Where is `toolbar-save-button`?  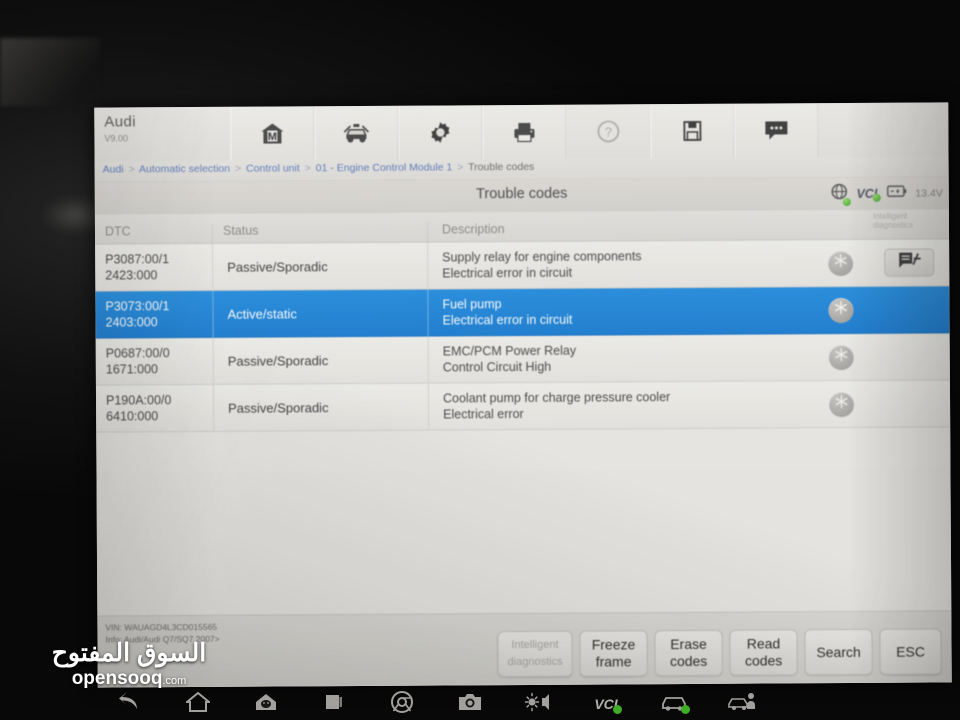 toolbar-save-button is located at coordinates (692, 131).